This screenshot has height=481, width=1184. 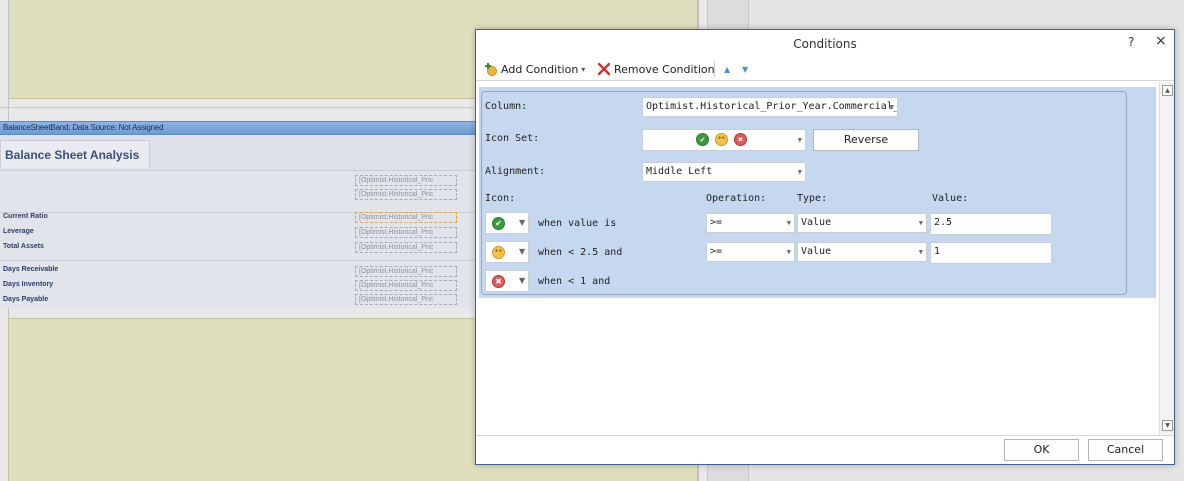 I want to click on move-up-icon: ▲, so click(x=727, y=69).